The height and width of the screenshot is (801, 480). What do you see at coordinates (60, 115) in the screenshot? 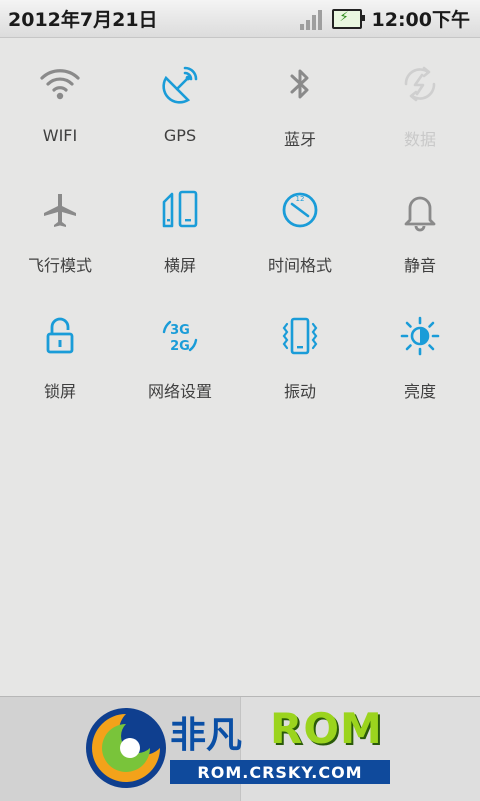
I see `toggle-wifi: WIFI` at bounding box center [60, 115].